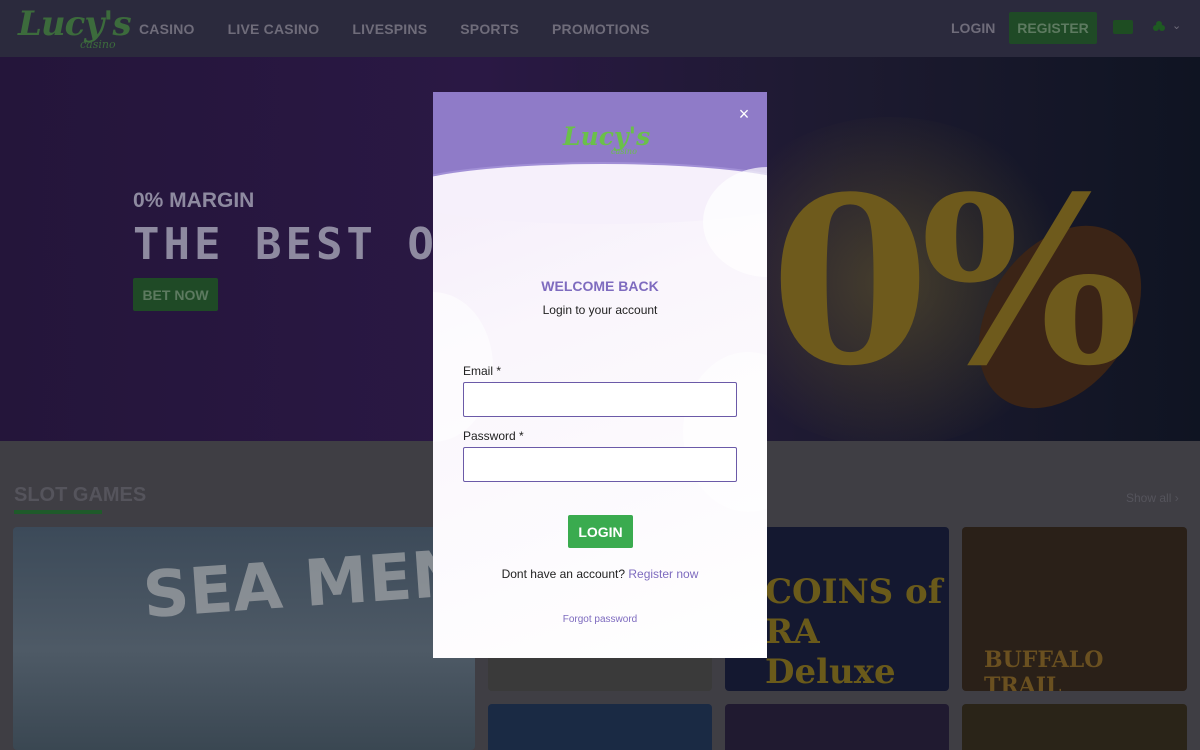  I want to click on forgot-password-link: Forgot password, so click(600, 619).